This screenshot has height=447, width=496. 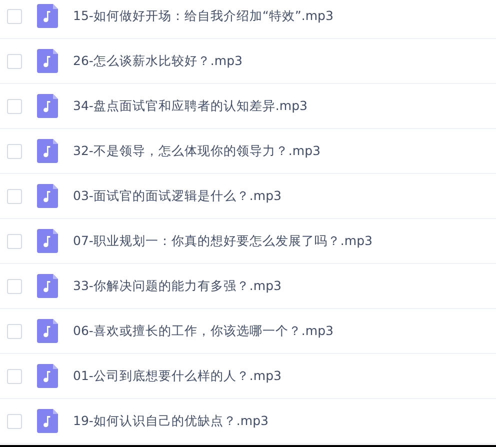 What do you see at coordinates (177, 196) in the screenshot?
I see `file-name: 03-面试官的面试逻辑是什么？.mp3` at bounding box center [177, 196].